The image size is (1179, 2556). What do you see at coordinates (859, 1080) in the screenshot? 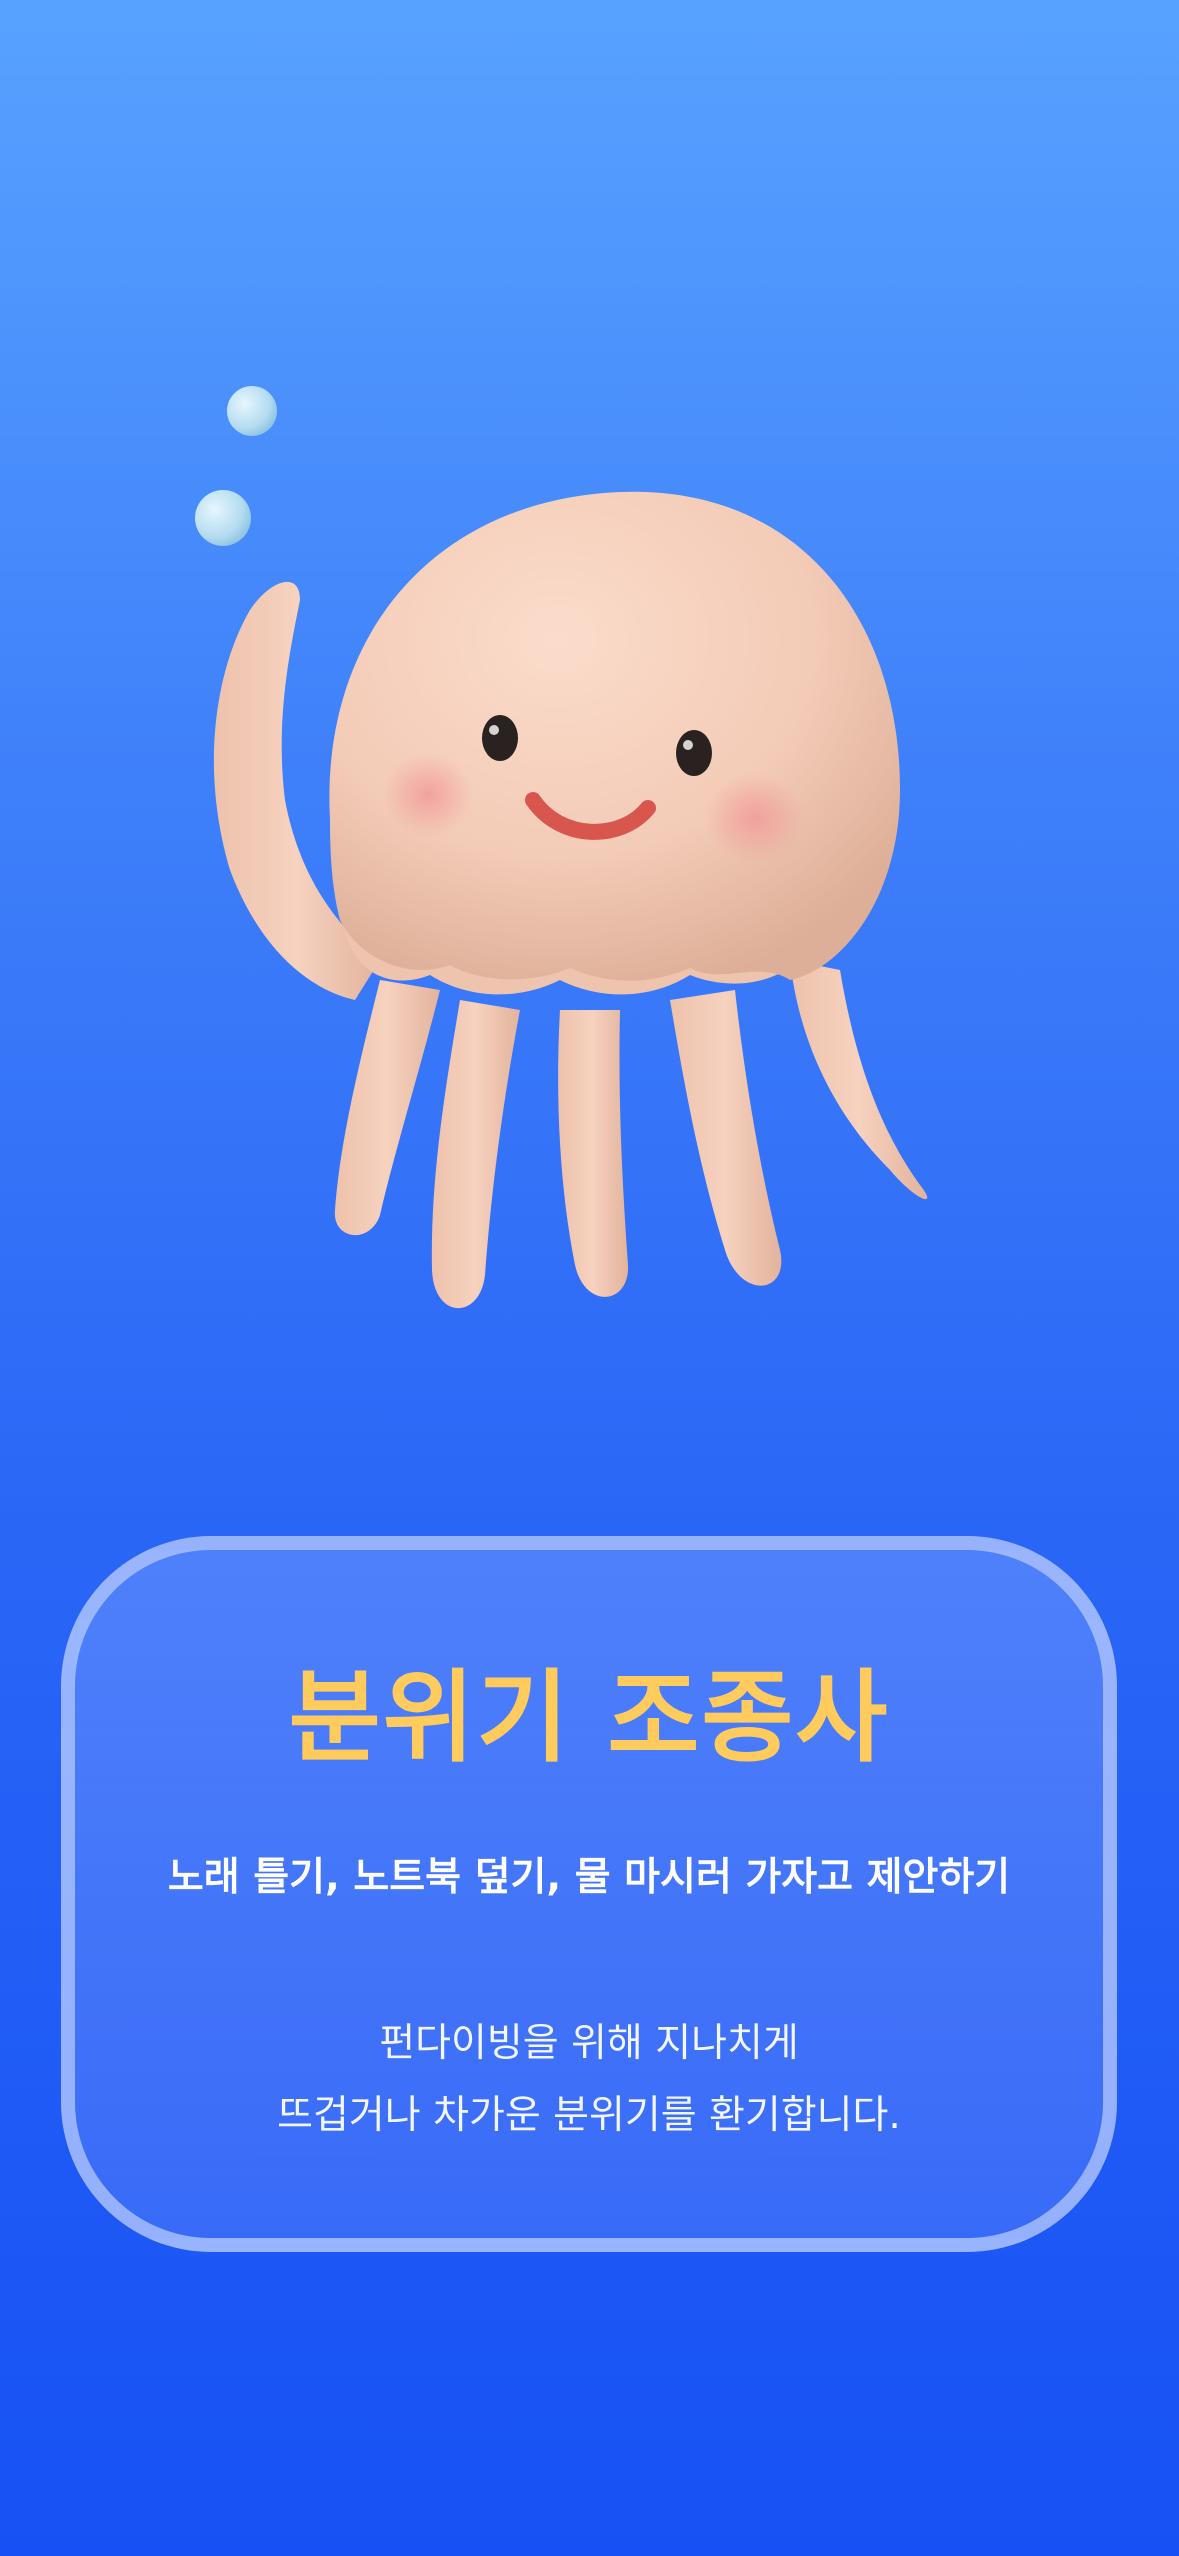
I see `right-tentacle` at bounding box center [859, 1080].